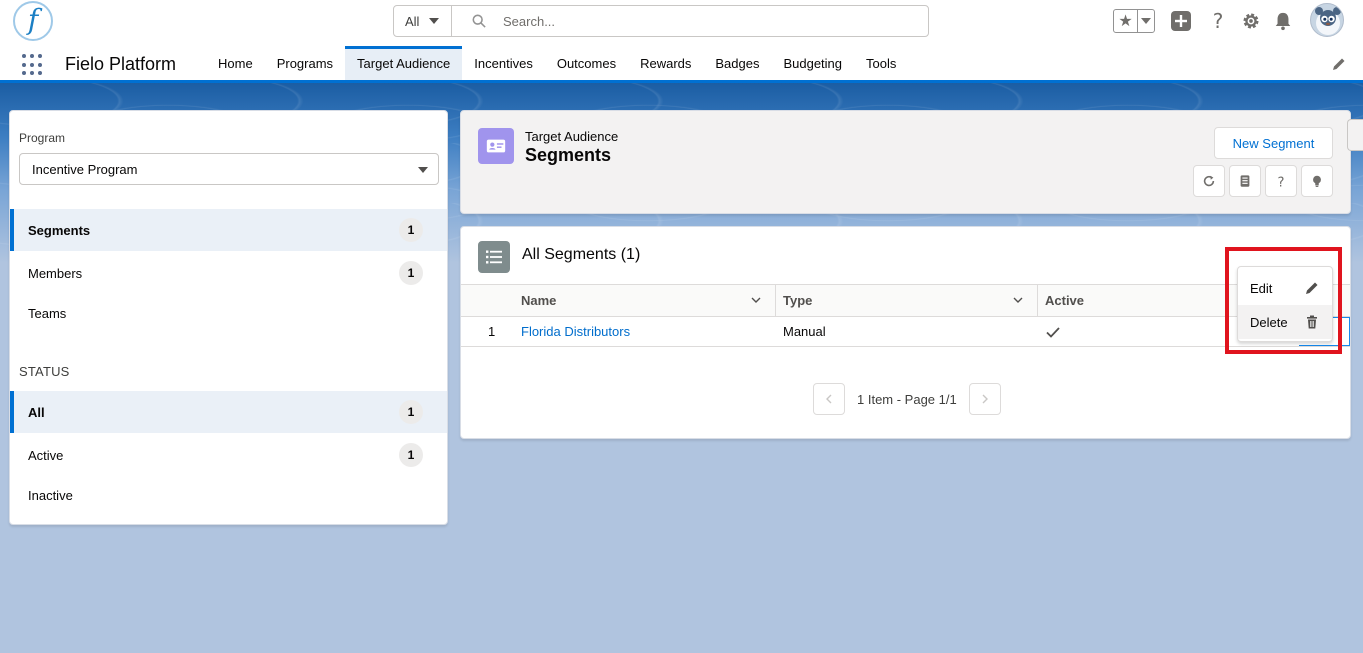  What do you see at coordinates (503, 63) in the screenshot?
I see `nav-tab-incentives: Incentives` at bounding box center [503, 63].